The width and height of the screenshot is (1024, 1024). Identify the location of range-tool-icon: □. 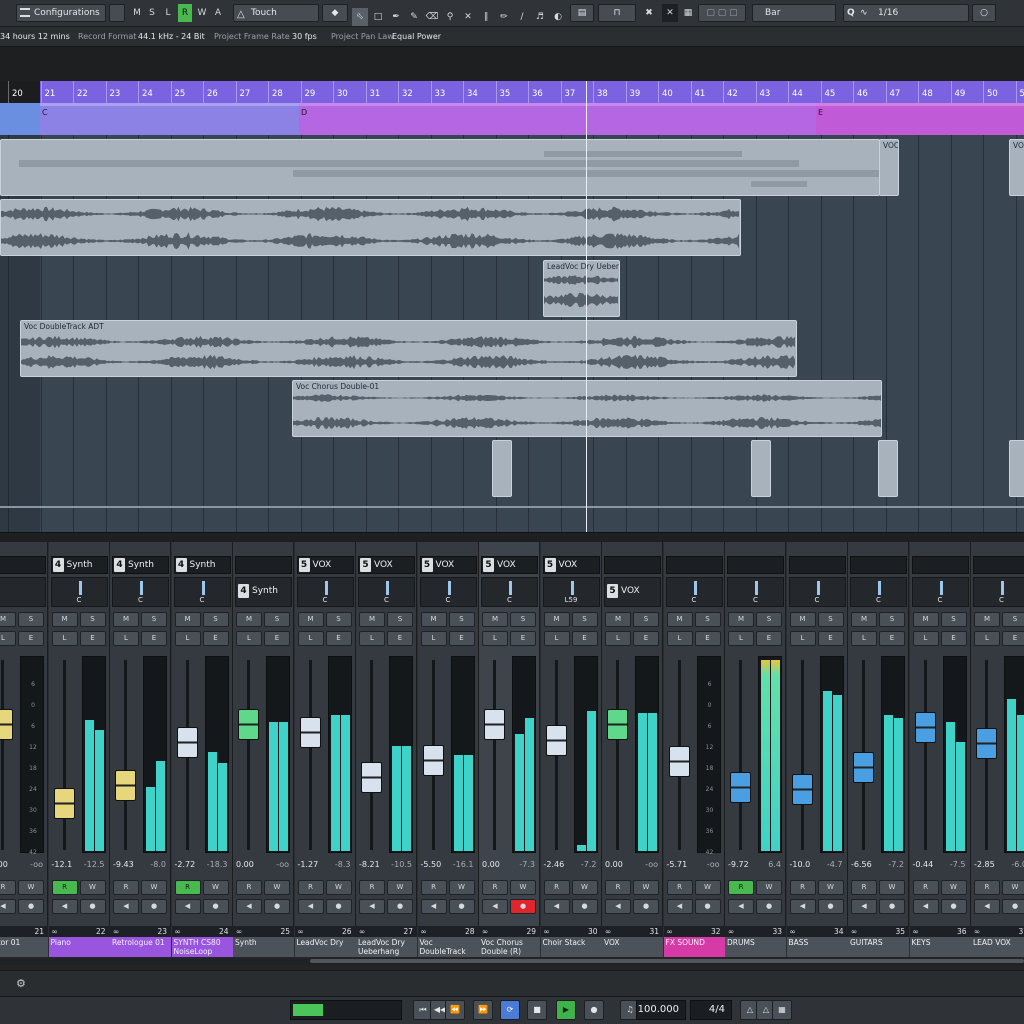
(378, 17).